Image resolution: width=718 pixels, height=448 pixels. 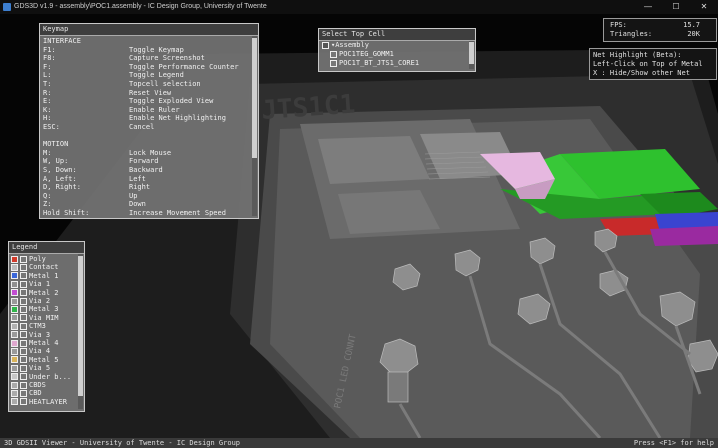 I want to click on net-highlight-title: Net Highlight (Beta):, so click(x=637, y=55).